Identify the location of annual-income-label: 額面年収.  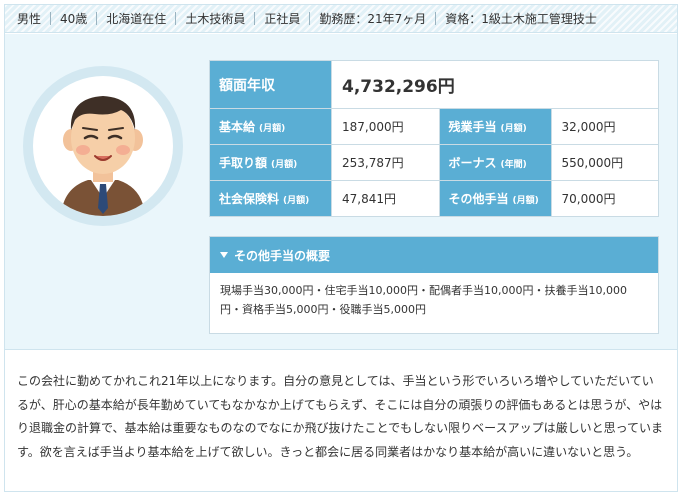
(270, 84).